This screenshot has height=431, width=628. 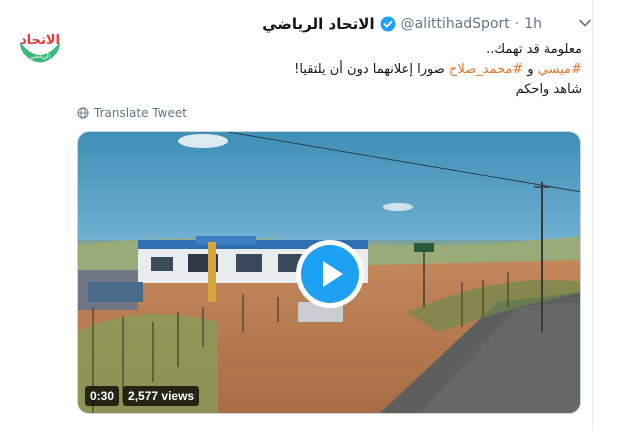 What do you see at coordinates (369, 69) in the screenshot?
I see `tweet-text-line-2-rest: صورا إعلانهما دون أن يلتقيا!` at bounding box center [369, 69].